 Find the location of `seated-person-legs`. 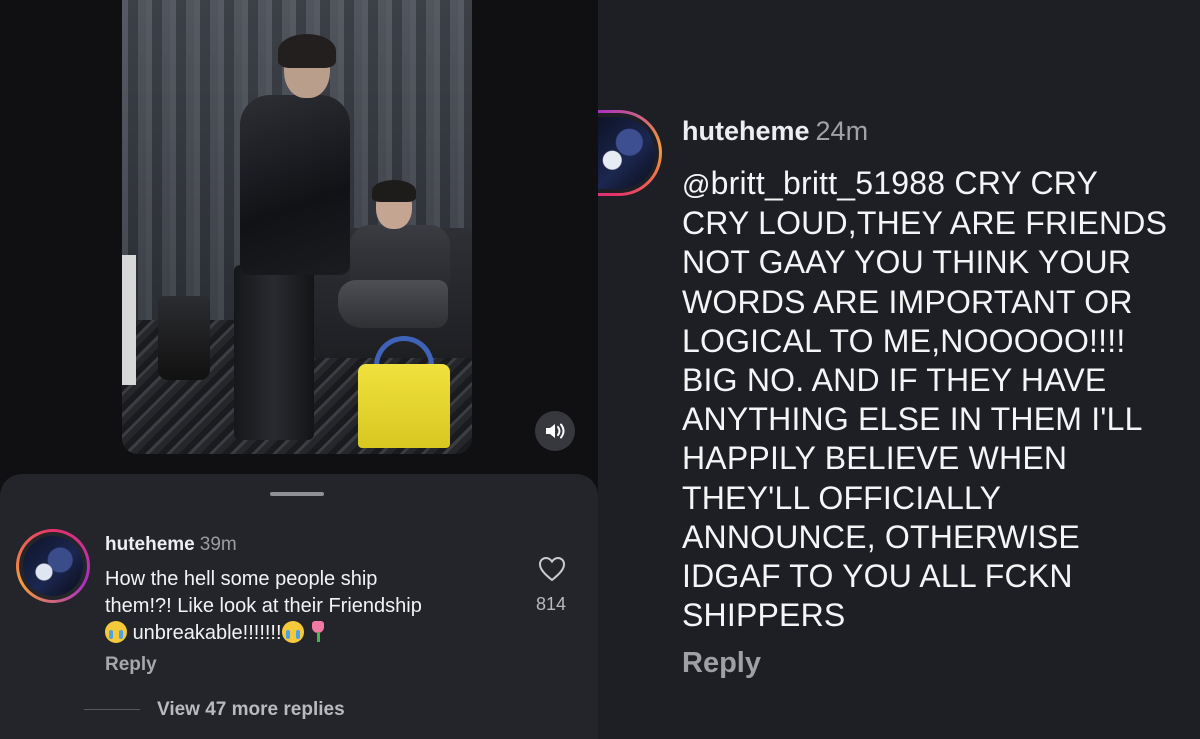

seated-person-legs is located at coordinates (393, 304).